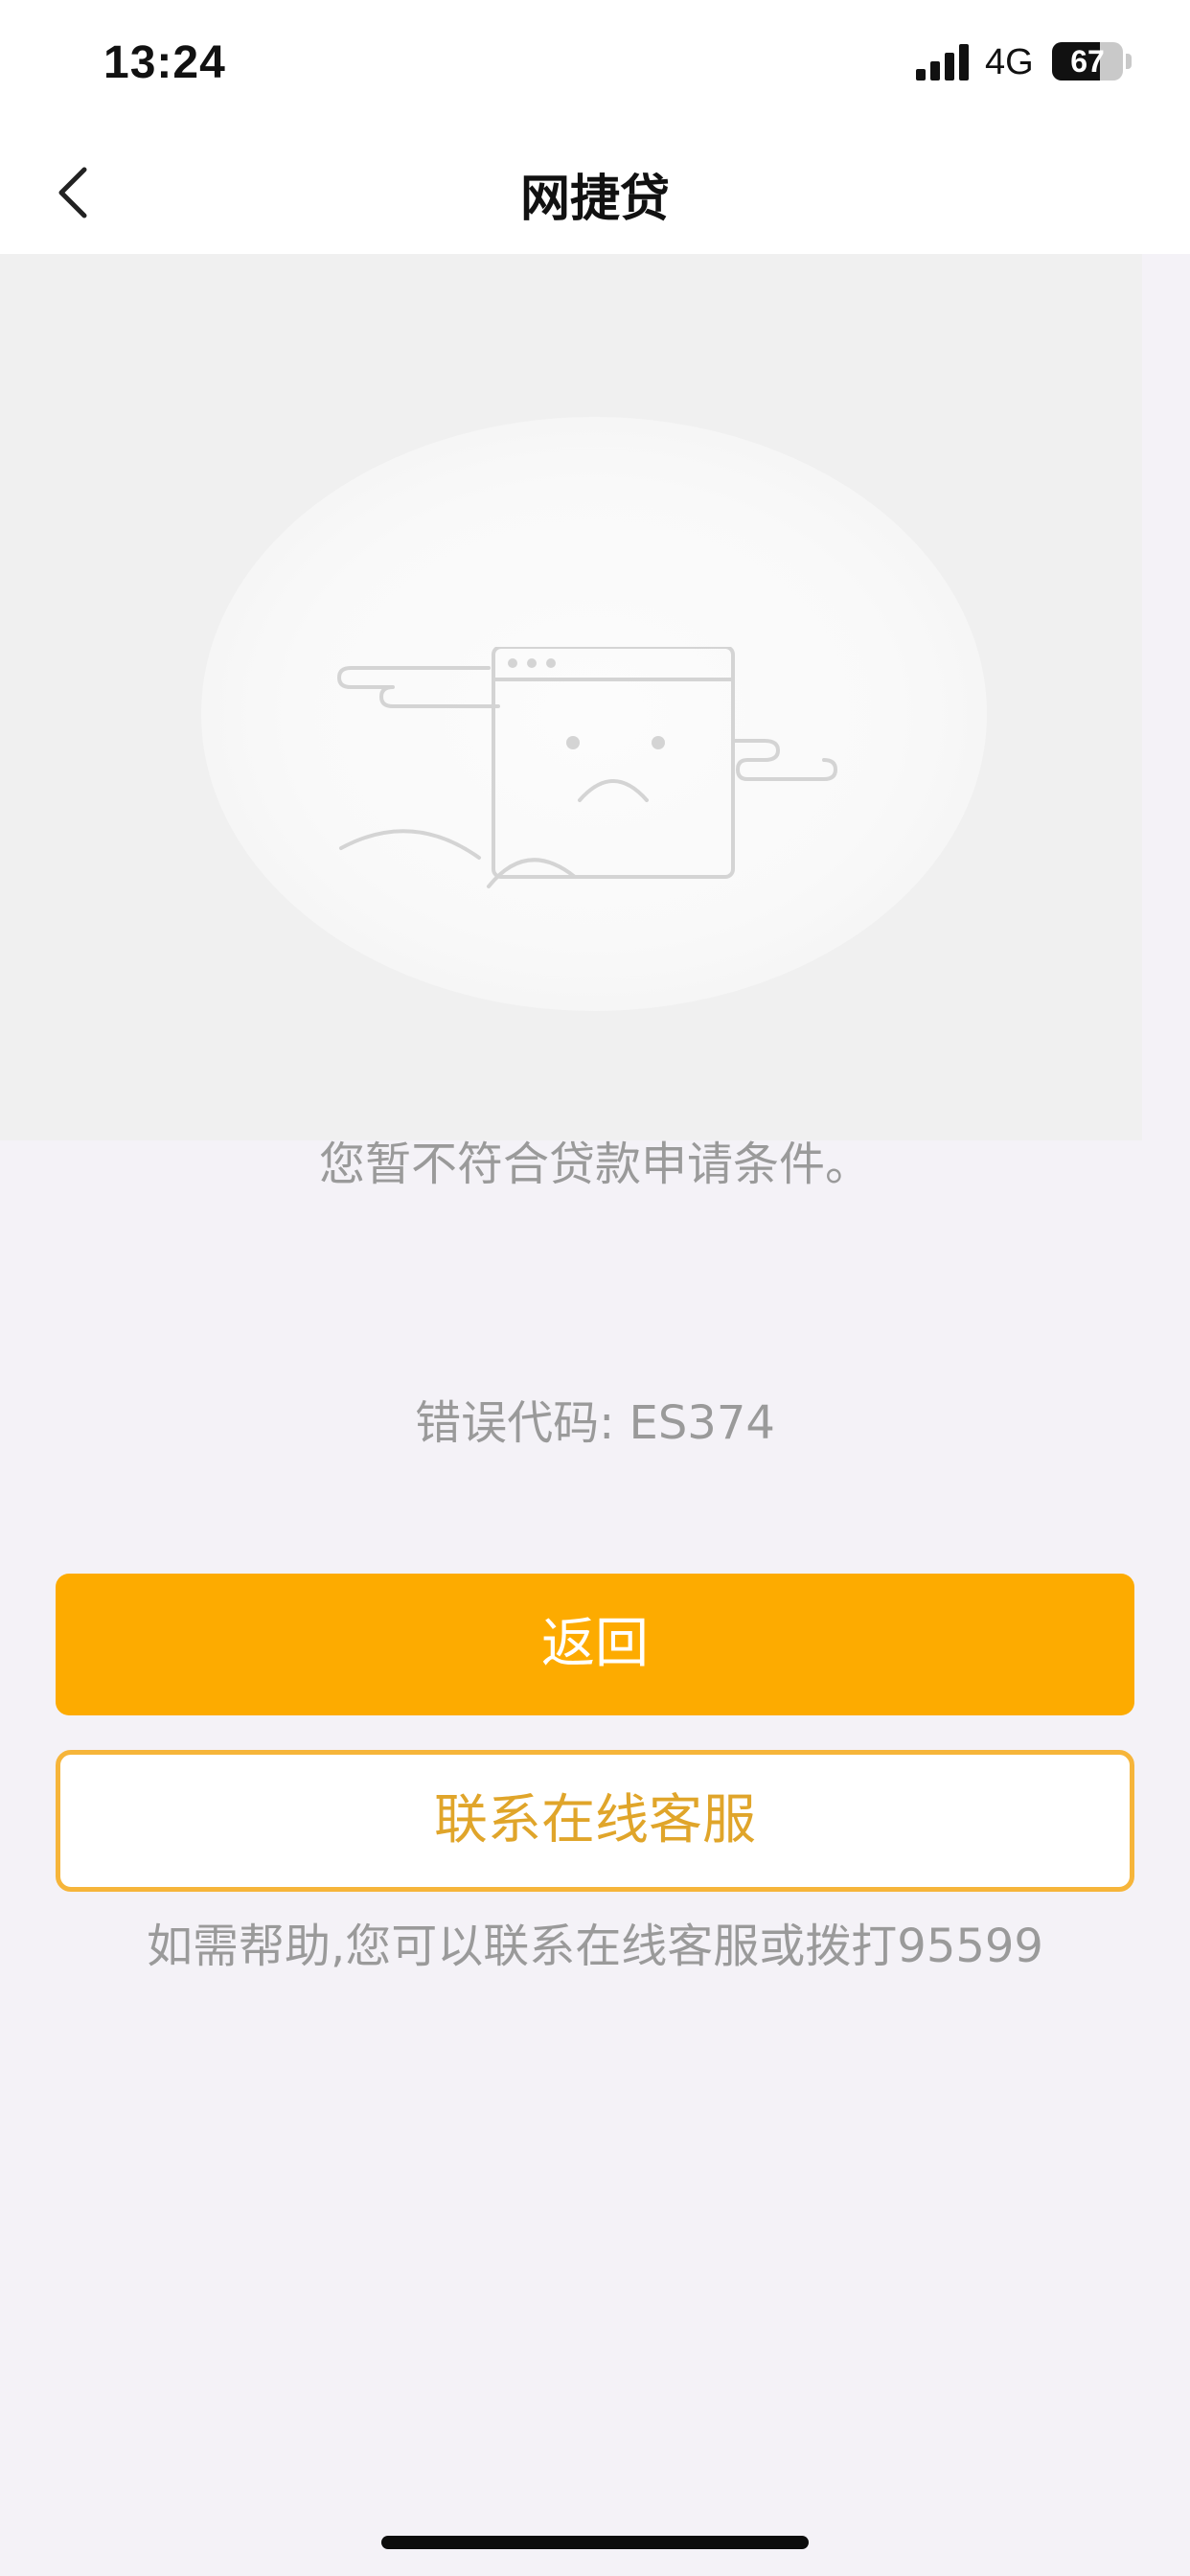  I want to click on status-bar: 13:24 4G 67, so click(595, 64).